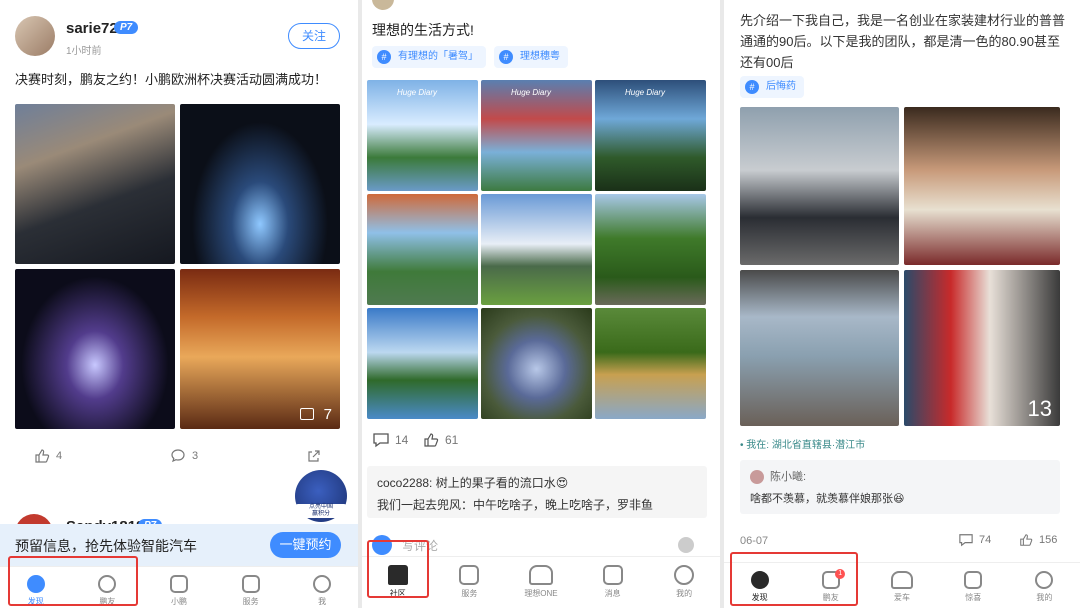 This screenshot has width=1080, height=608. What do you see at coordinates (612, 575) in the screenshot?
I see `message-icon` at bounding box center [612, 575].